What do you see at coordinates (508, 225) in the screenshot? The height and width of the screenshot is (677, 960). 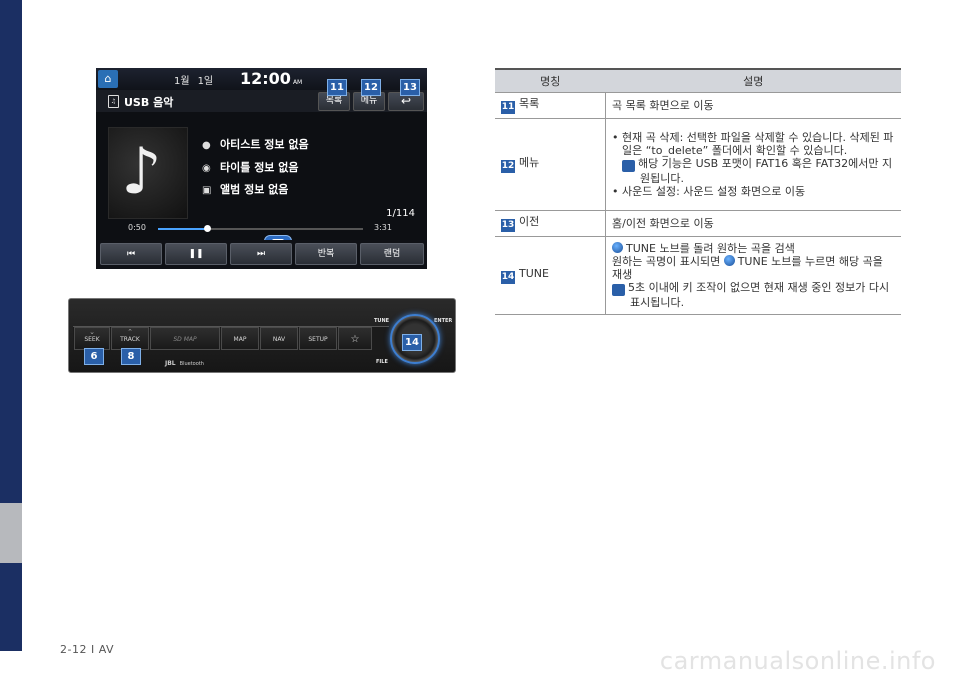 I see `row-badge: 13` at bounding box center [508, 225].